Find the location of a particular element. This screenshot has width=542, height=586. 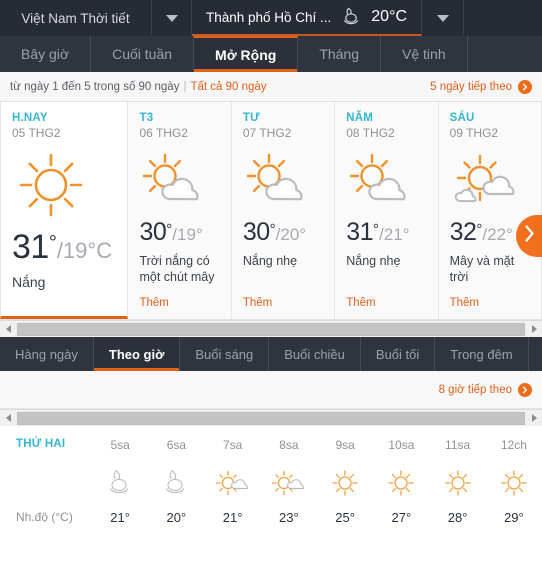

subtab-label: Buổi chiều is located at coordinates (314, 354).